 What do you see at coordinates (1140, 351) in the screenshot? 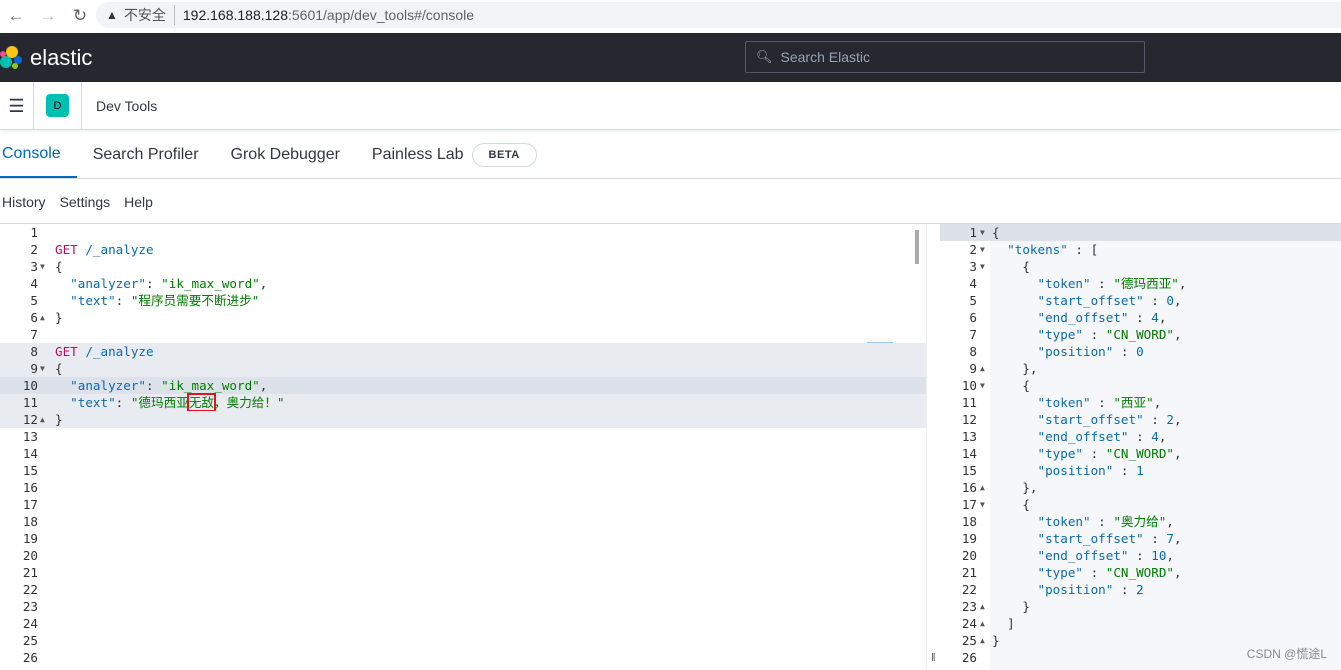
I see `token-num: 0` at bounding box center [1140, 351].